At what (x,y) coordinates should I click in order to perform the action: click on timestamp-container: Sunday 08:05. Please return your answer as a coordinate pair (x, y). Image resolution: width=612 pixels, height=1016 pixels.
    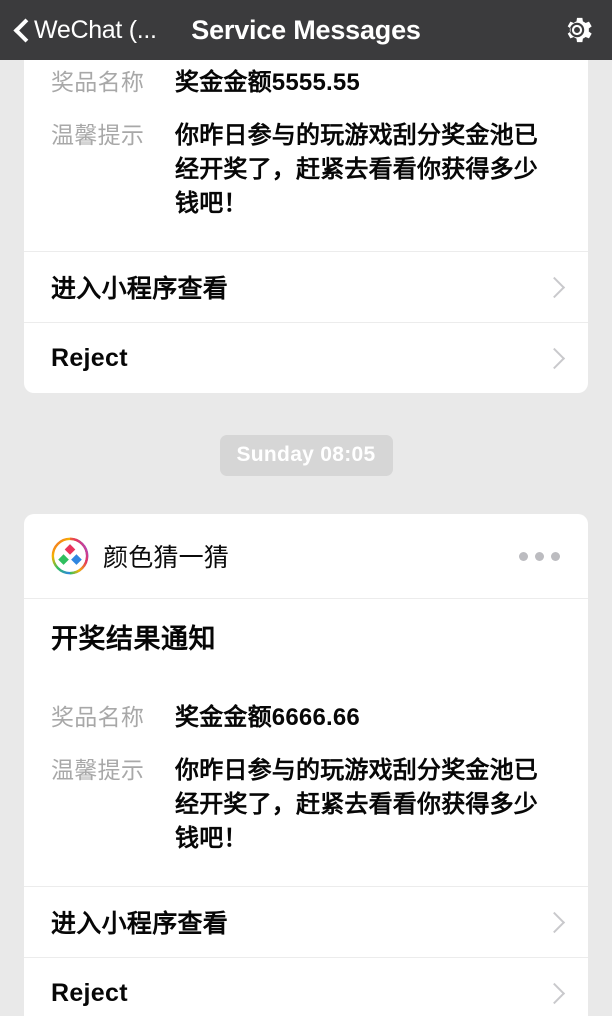
    Looking at the image, I should click on (306, 453).